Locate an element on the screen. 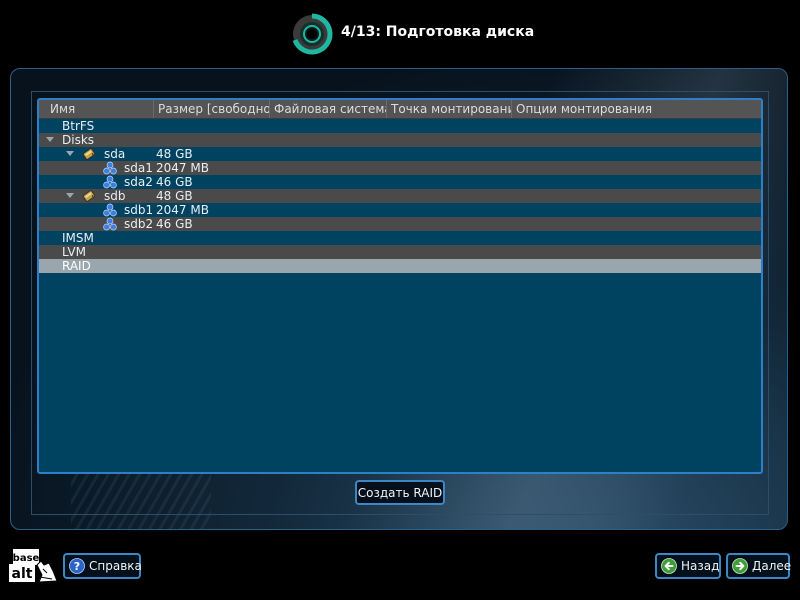  installer-header: 4/13: Подготовка диска is located at coordinates (400, 34).